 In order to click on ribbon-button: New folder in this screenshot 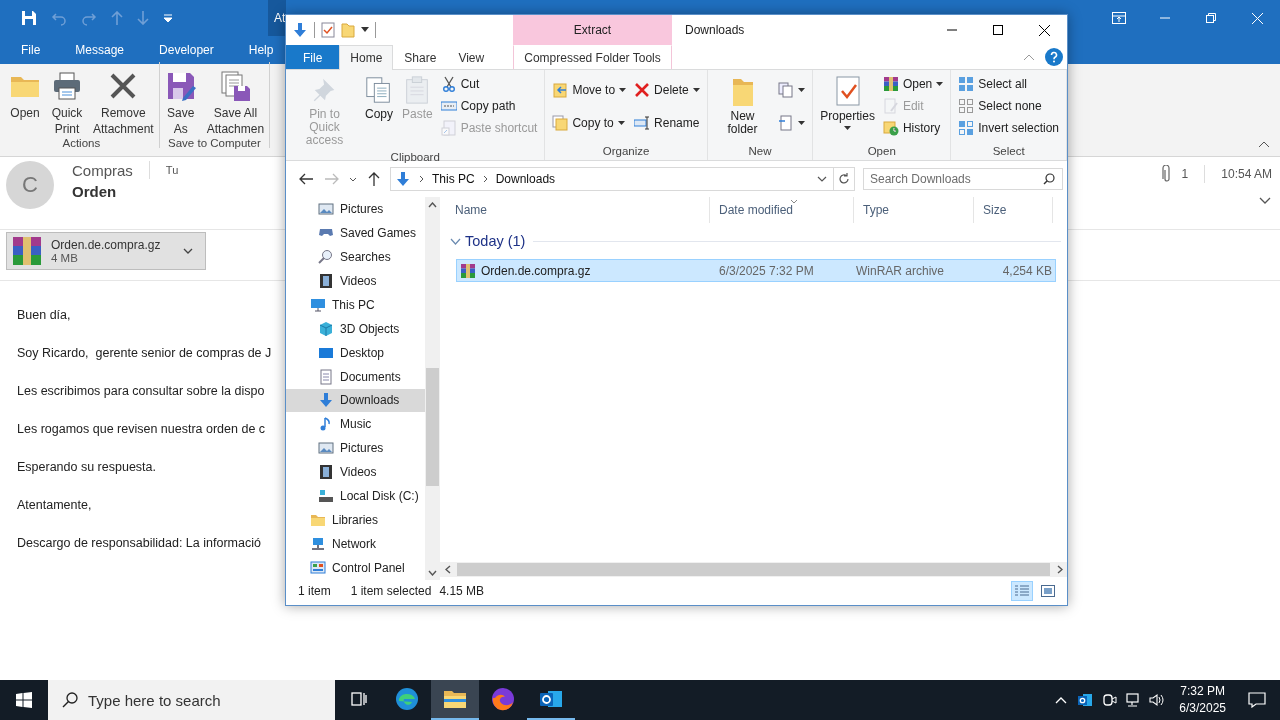, I will do `click(742, 105)`.